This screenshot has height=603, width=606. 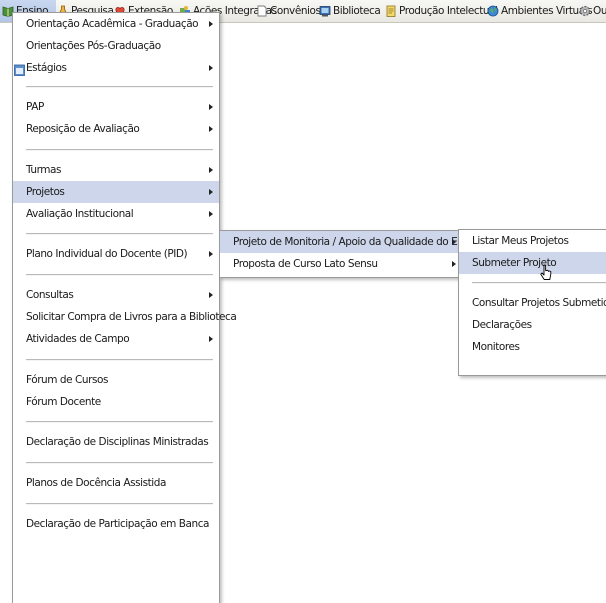 I want to click on menubar-item-ambientes-virtuais: Ambientes Virtuais, so click(x=540, y=11).